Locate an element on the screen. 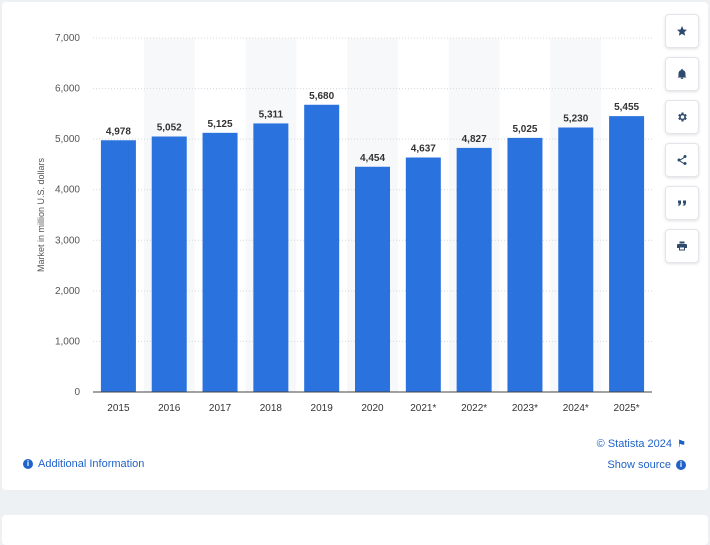 Image resolution: width=710 pixels, height=545 pixels. y-tick-label: 1,000 is located at coordinates (67, 341).